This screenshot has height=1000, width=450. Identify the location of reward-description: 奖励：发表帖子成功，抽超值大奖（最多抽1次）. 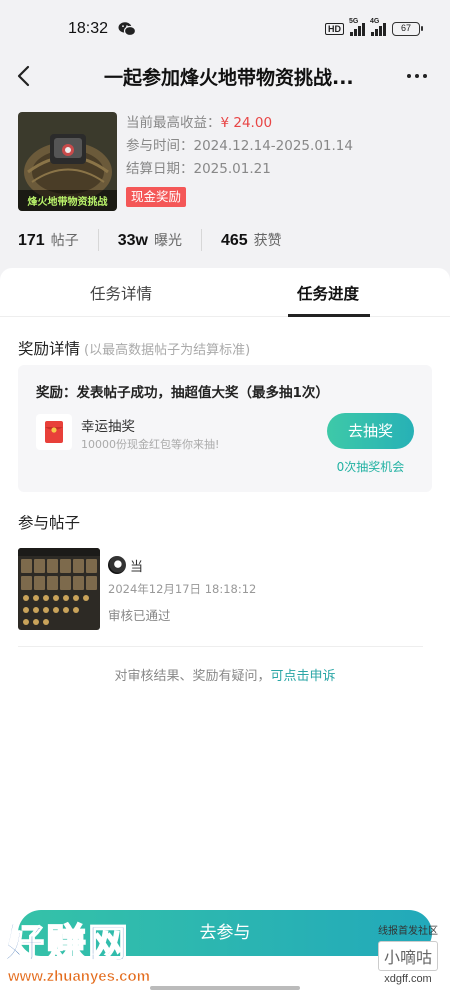
(182, 393).